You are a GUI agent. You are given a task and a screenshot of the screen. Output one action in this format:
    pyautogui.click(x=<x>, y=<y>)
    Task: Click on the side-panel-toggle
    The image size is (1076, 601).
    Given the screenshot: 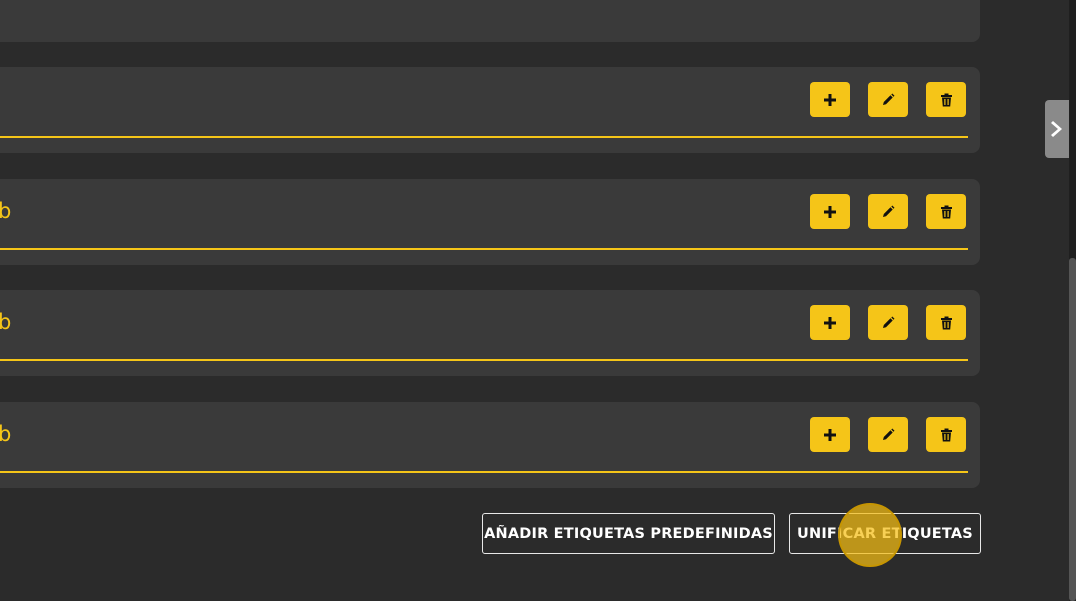 What is the action you would take?
    pyautogui.click(x=1057, y=129)
    